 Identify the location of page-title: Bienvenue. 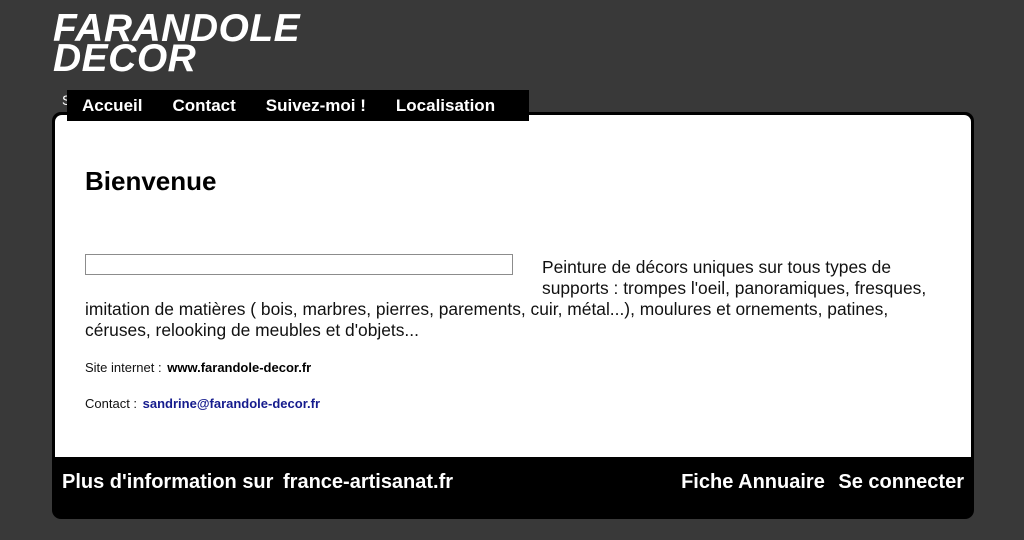
(151, 181).